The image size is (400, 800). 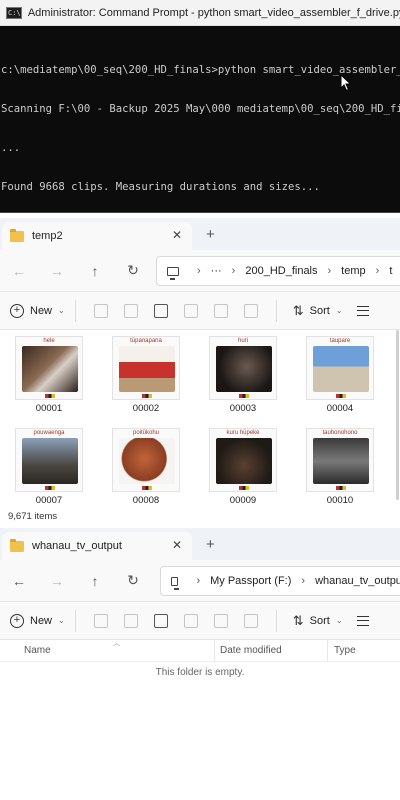 I want to click on breadcrumb-overflow: ···, so click(x=216, y=271).